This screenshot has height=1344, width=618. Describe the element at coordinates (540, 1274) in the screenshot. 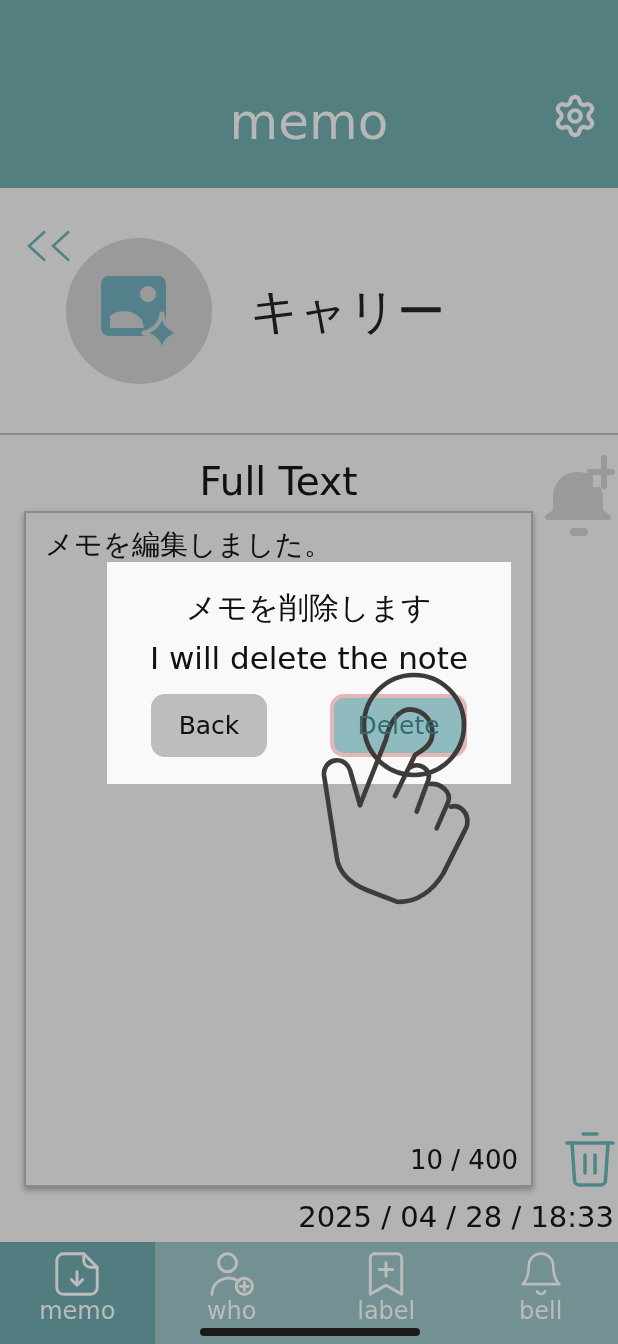

I see `bell-icon` at that location.